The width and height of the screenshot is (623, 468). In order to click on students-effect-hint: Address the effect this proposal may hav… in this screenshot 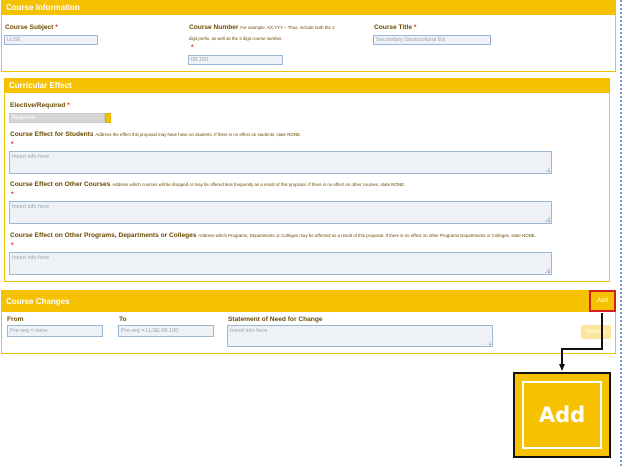, I will do `click(198, 134)`.